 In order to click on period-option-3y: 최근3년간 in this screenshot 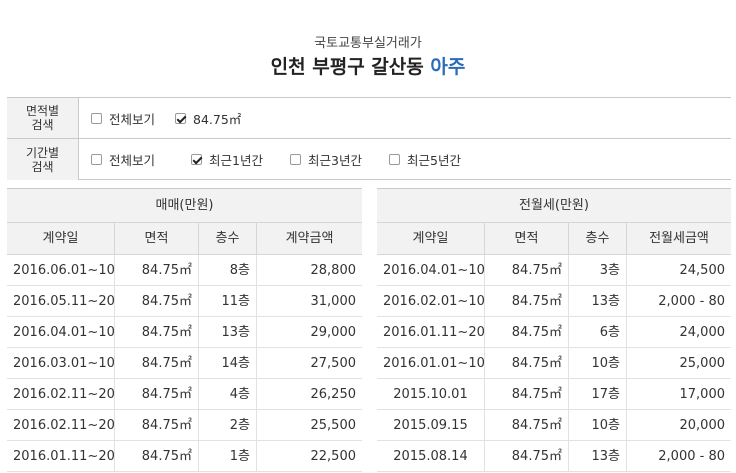, I will do `click(326, 159)`.